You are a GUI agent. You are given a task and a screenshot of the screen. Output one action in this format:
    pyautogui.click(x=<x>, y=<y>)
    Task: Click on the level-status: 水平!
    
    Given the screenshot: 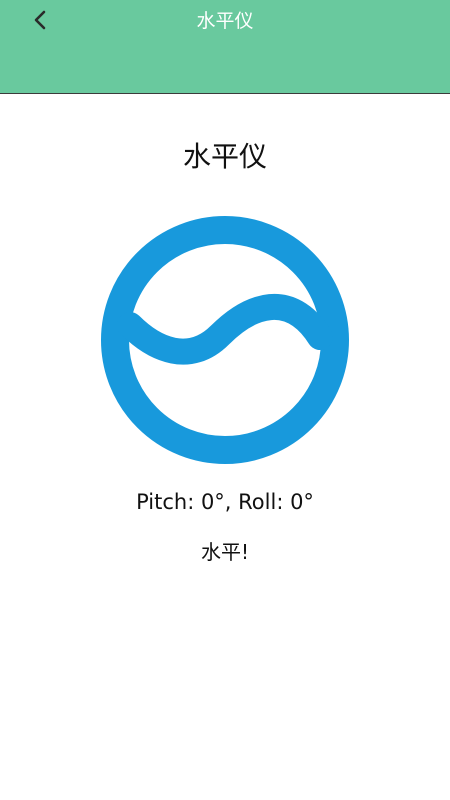 What is the action you would take?
    pyautogui.click(x=225, y=552)
    